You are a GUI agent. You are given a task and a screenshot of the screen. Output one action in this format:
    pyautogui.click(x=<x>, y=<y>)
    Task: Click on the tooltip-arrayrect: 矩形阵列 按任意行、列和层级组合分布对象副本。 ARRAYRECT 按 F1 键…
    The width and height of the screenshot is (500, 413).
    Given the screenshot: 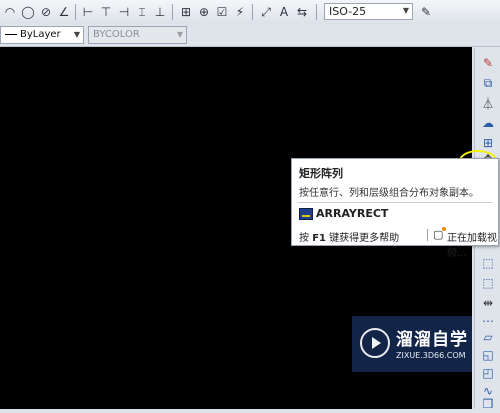 What is the action you would take?
    pyautogui.click(x=395, y=208)
    